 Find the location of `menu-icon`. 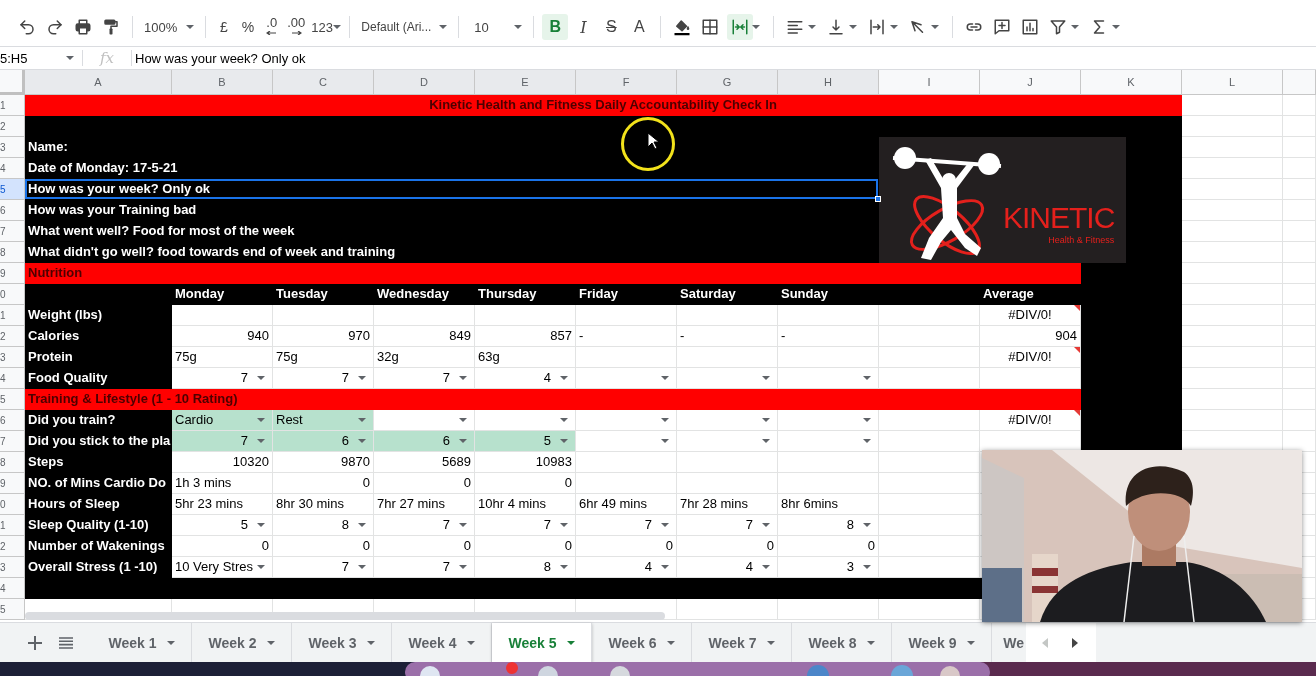

menu-icon is located at coordinates (66, 642).